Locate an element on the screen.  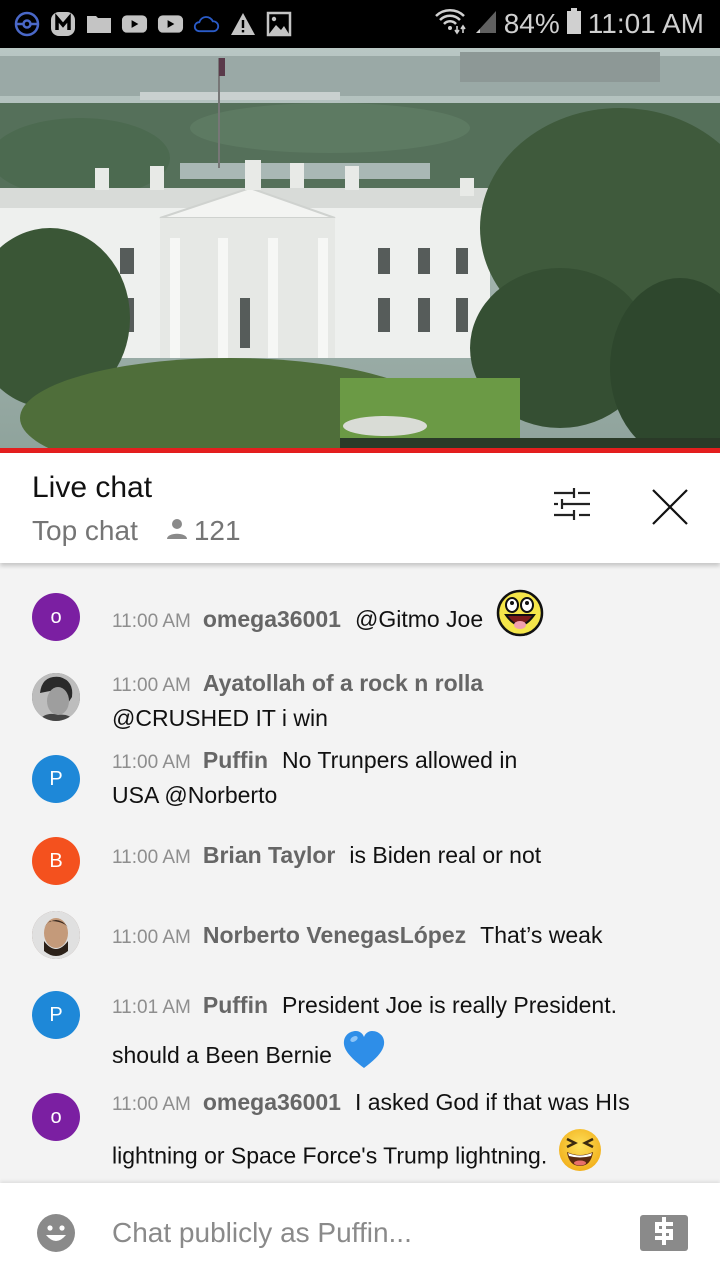
m-app-icon is located at coordinates (62, 24).